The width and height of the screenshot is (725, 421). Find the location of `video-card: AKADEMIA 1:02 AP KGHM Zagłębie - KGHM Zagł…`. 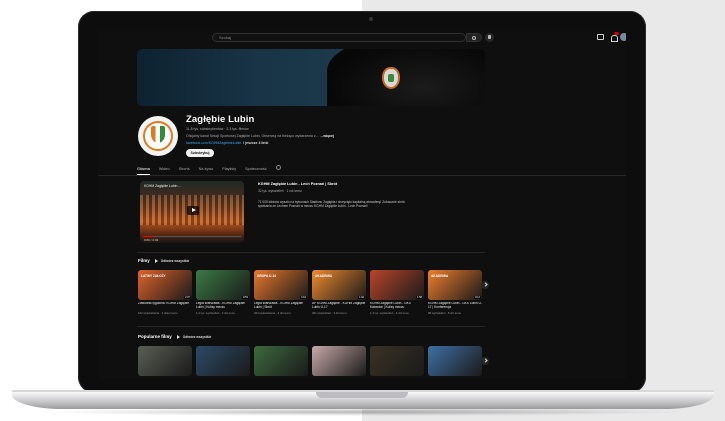

video-card: AKADEMIA 1:02 AP KGHM Zagłębie - KGHM Zagł… is located at coordinates (339, 292).